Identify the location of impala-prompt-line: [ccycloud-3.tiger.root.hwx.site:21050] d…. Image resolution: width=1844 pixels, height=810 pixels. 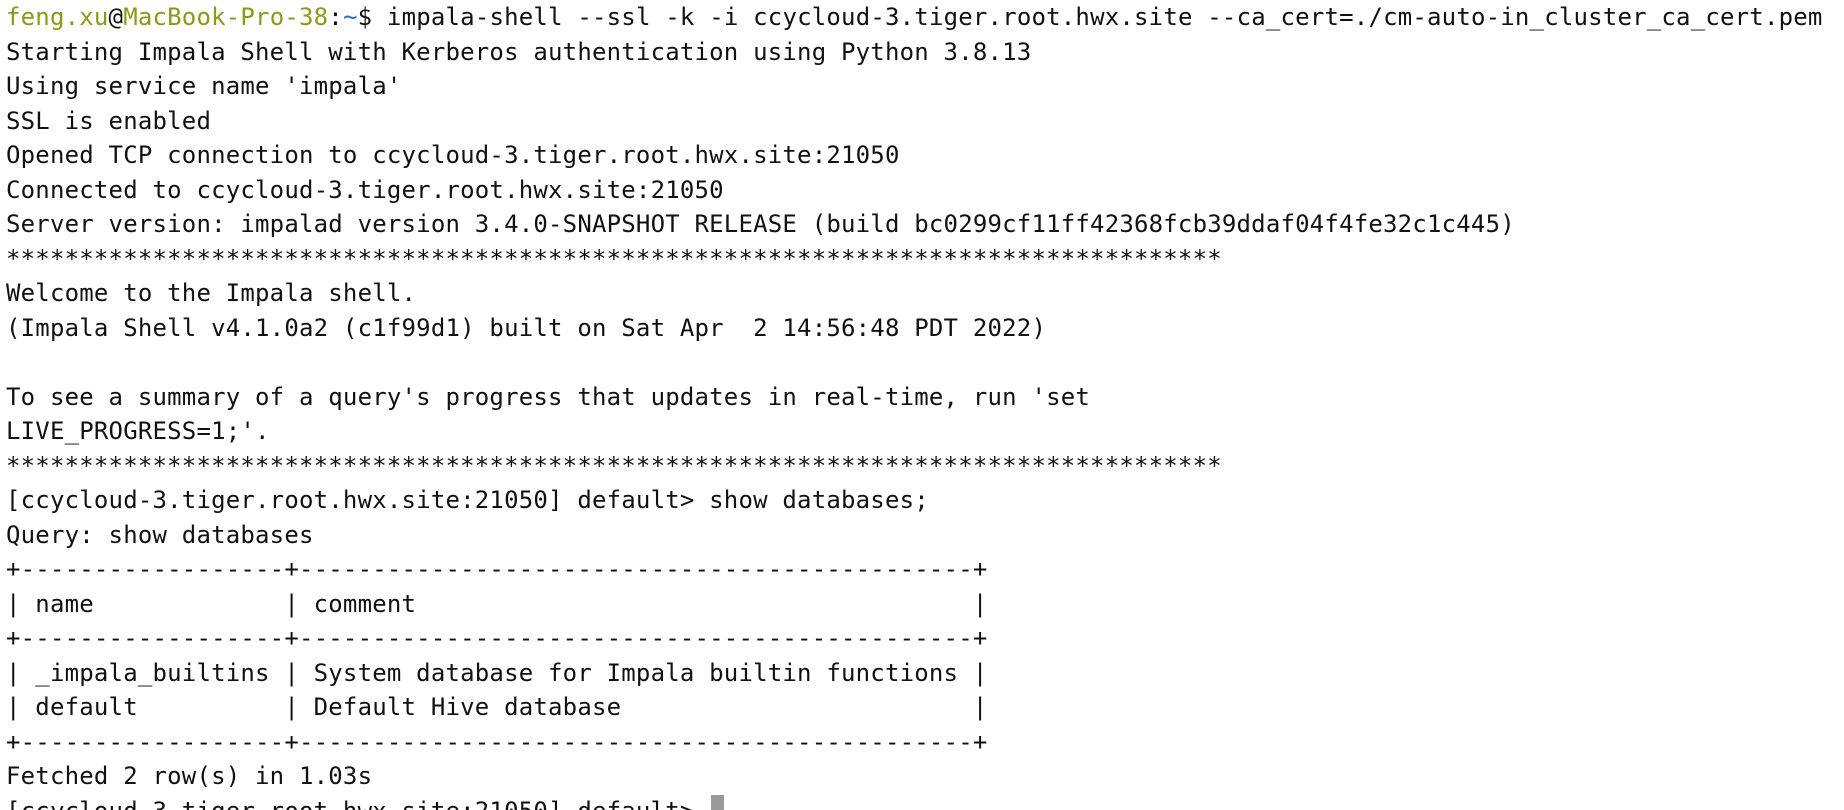
(467, 500).